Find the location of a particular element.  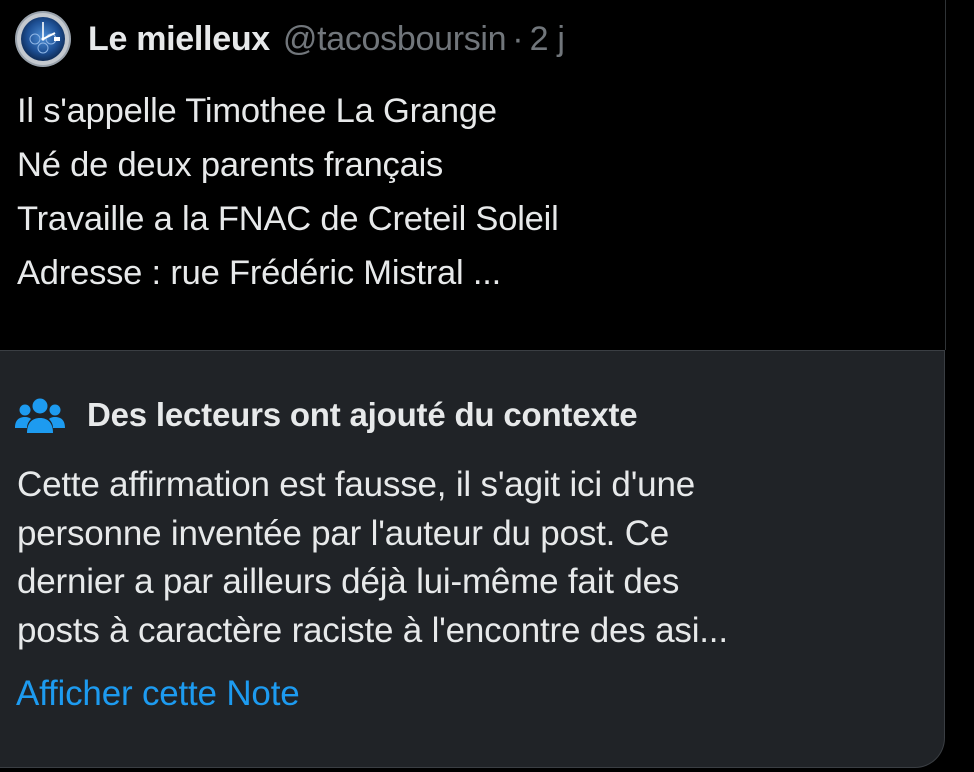

post-text-line: Travaille a la FNAC de Creteil Soleil is located at coordinates (288, 219).